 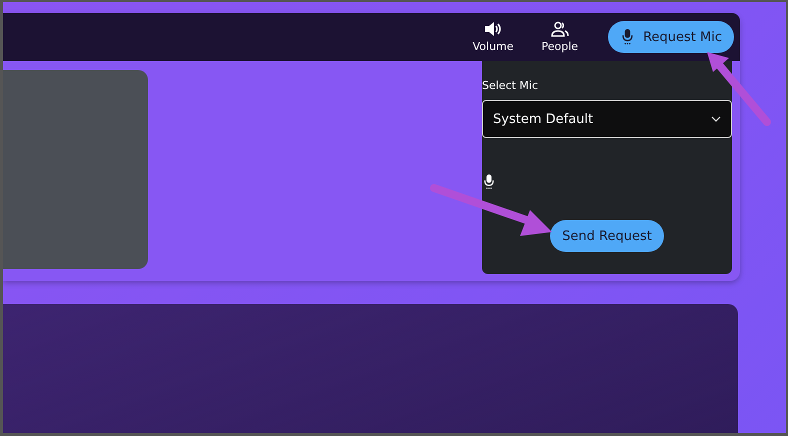 I want to click on request-mic-button: Request Mic, so click(x=671, y=37).